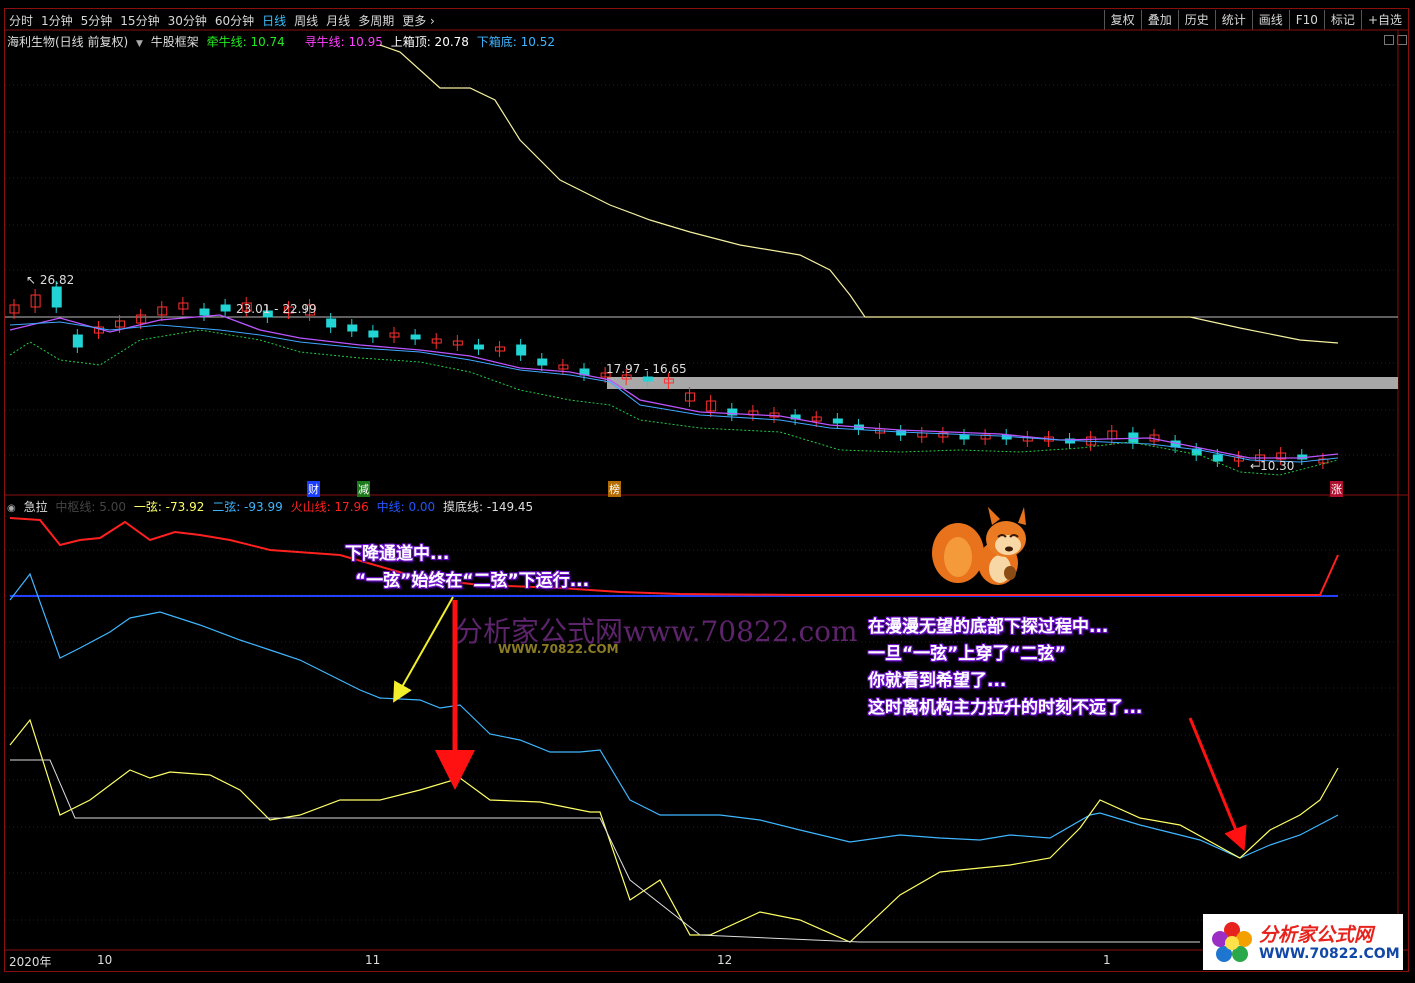 This screenshot has height=983, width=1415. What do you see at coordinates (488, 507) in the screenshot?
I see `modi-value: 摸底线: -149.45` at bounding box center [488, 507].